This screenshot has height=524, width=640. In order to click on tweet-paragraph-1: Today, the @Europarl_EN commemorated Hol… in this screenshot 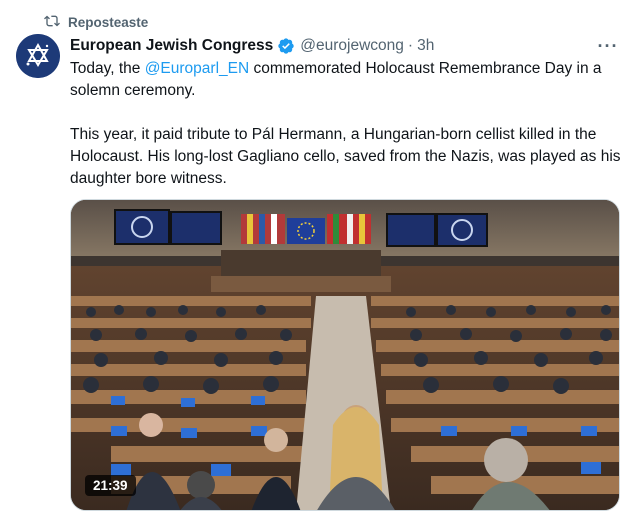, I will do `click(350, 80)`.